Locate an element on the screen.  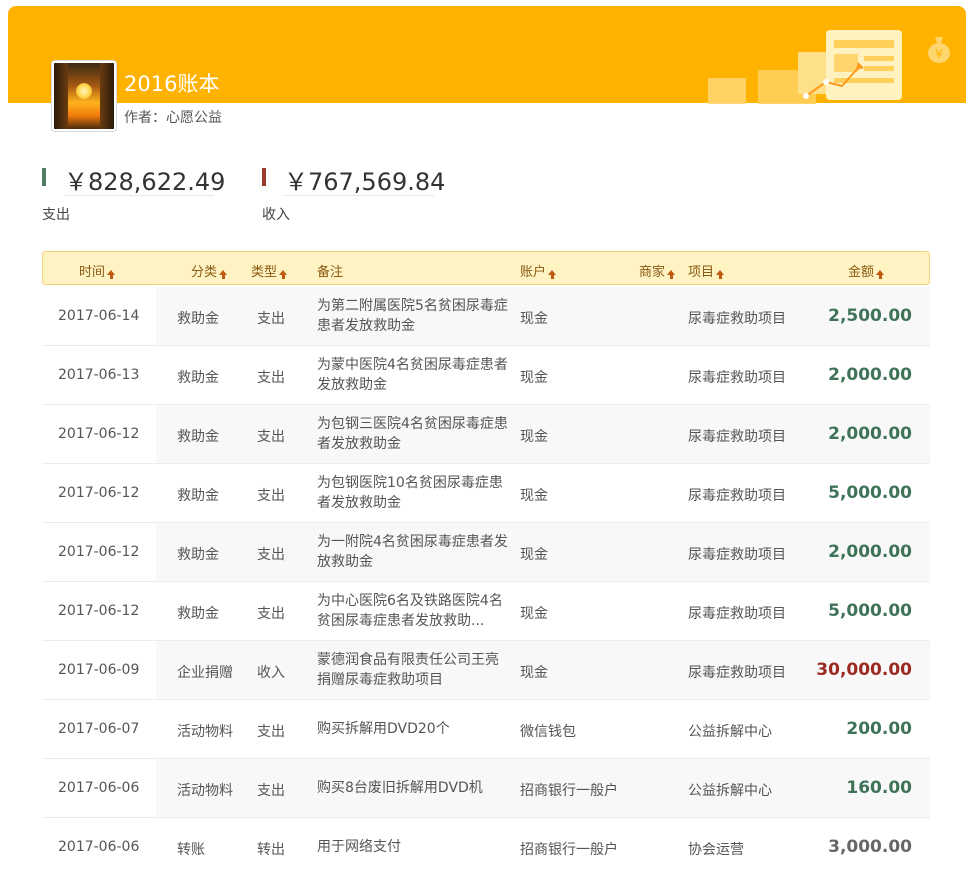
row-note: 购买拆解用DVD20个 is located at coordinates (383, 729).